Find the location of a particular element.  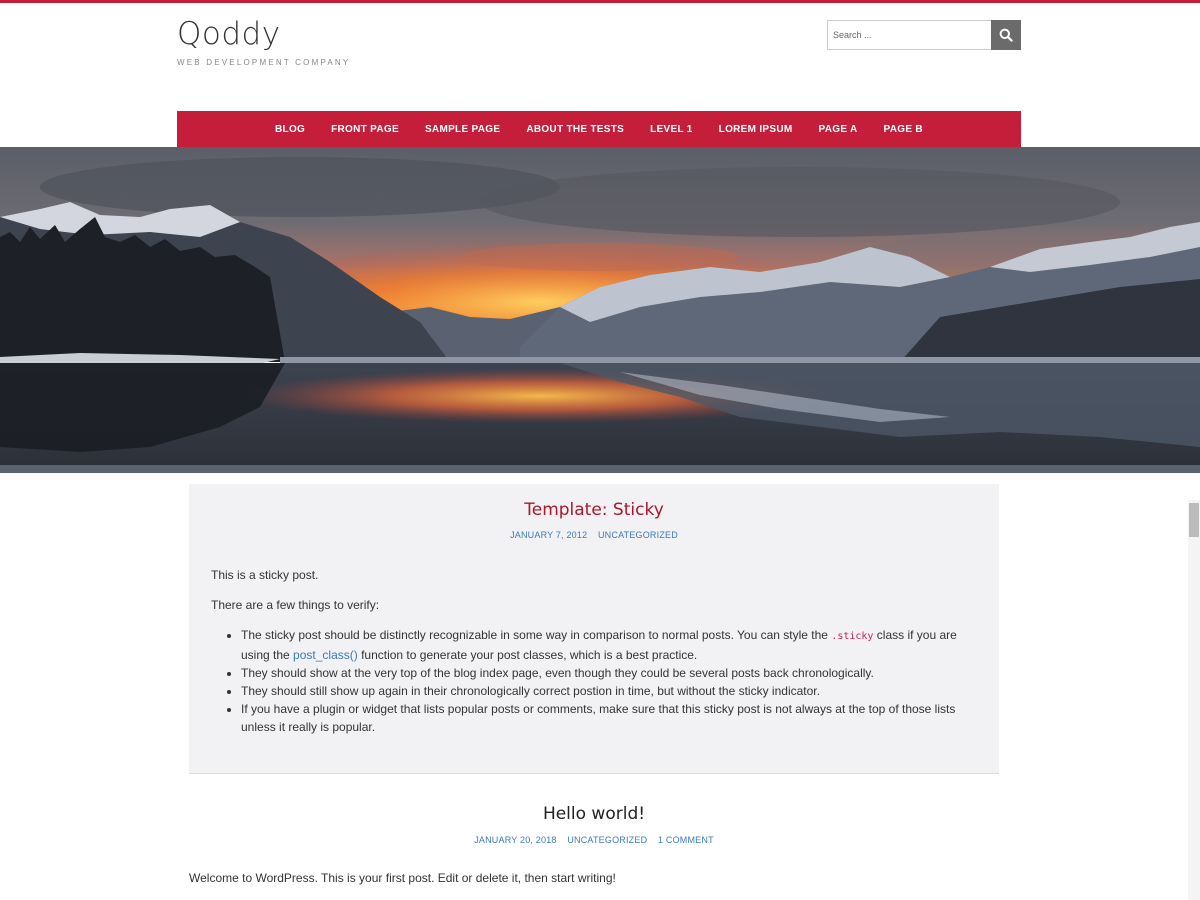

search-form is located at coordinates (924, 35).